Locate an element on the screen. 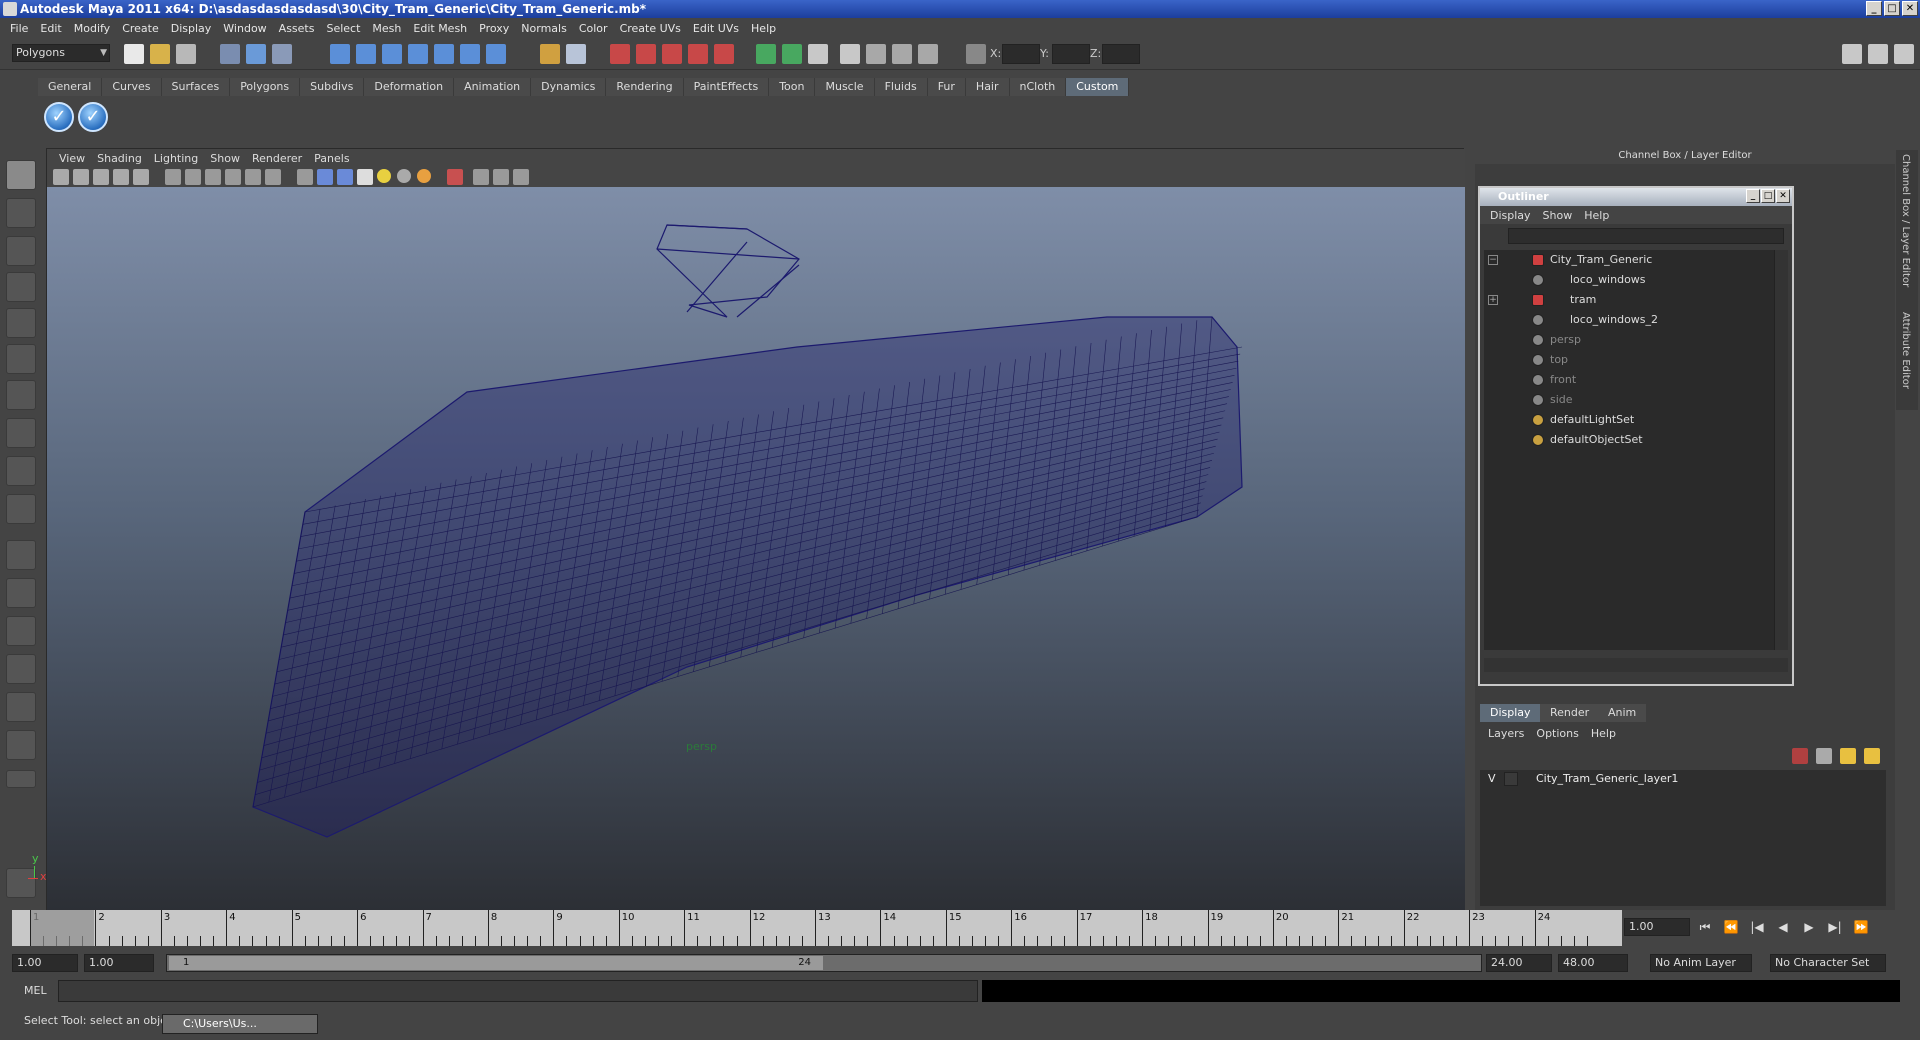  menu-display: Display is located at coordinates (191, 28).